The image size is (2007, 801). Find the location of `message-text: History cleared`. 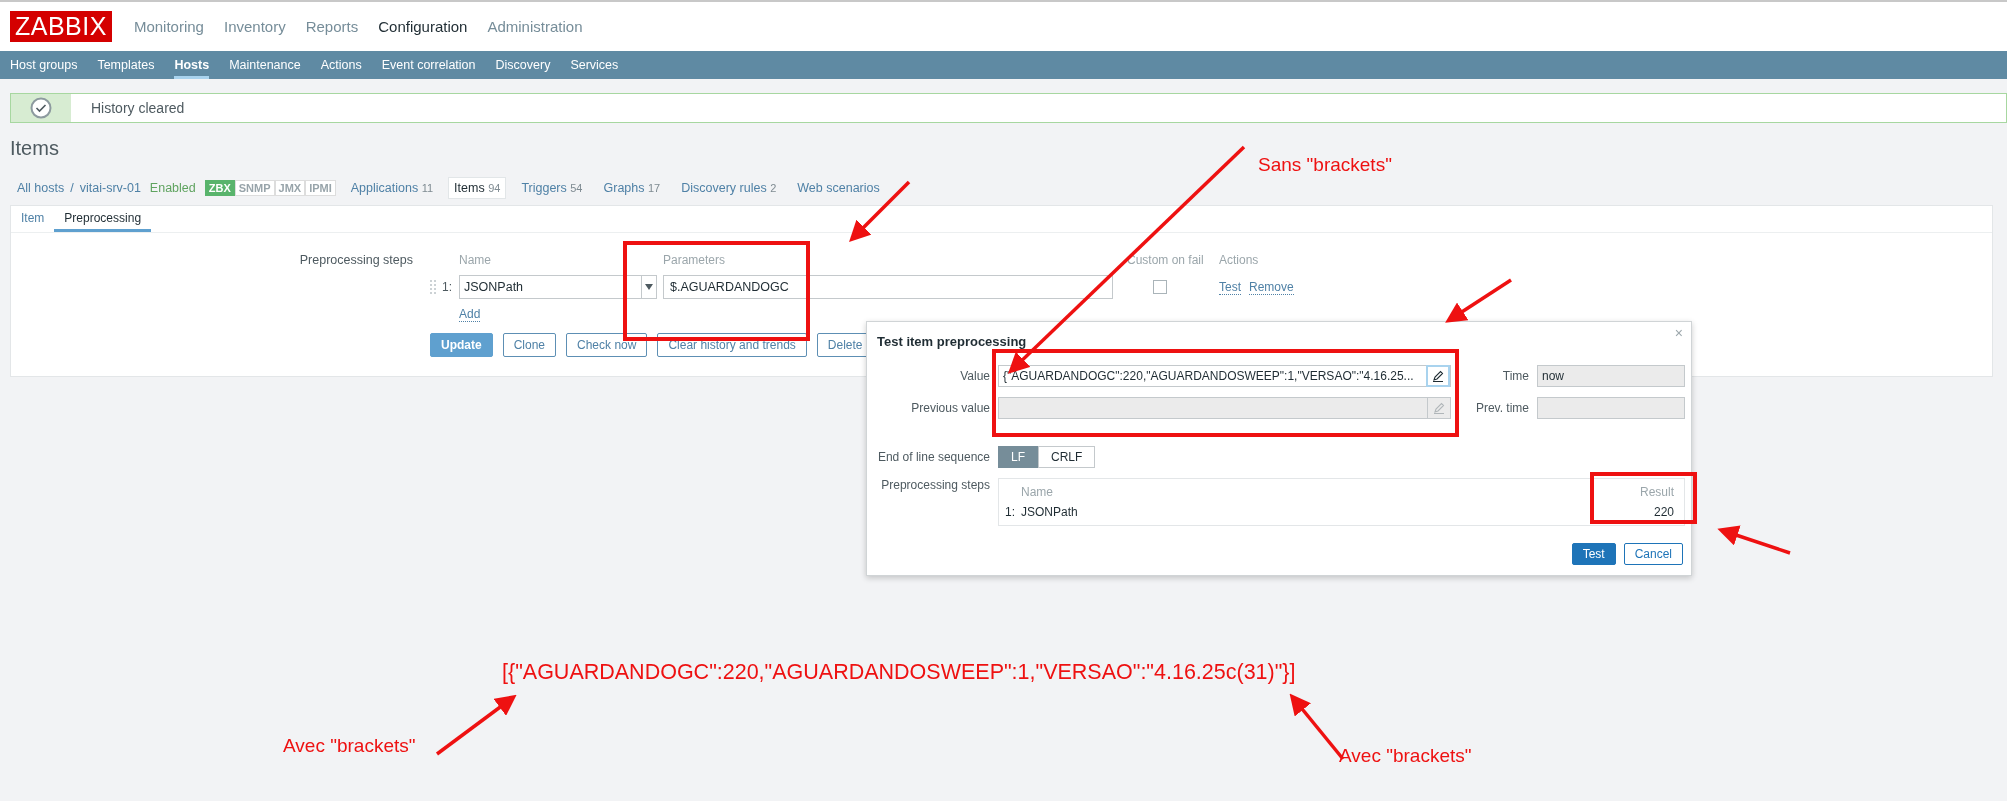

message-text: History cleared is located at coordinates (137, 108).